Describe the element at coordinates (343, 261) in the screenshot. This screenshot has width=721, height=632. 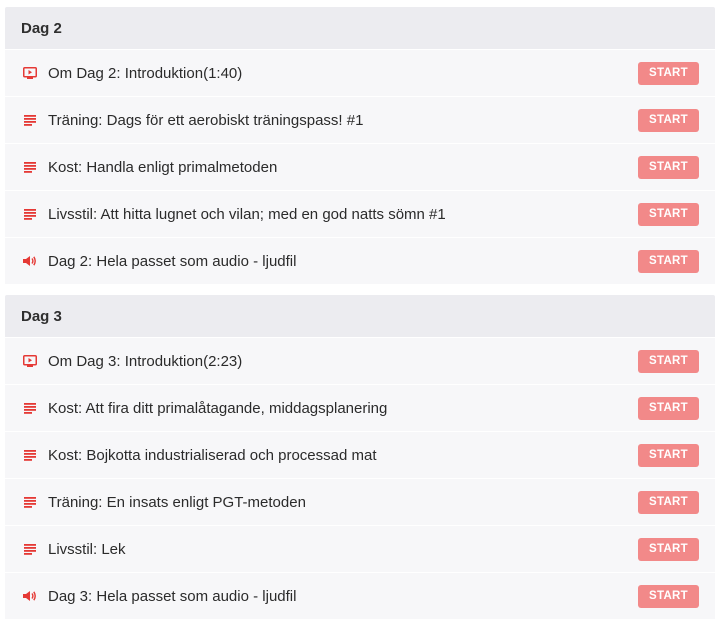
I see `lesson-title: Dag 2: Hela passet som audio - ljudfil` at that location.